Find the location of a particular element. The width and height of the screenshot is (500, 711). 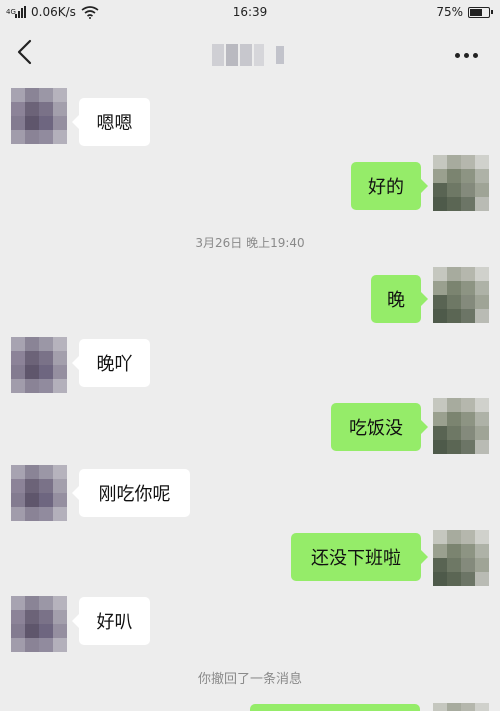

recall-notice: 你撤回了一条消息 is located at coordinates (249, 679).